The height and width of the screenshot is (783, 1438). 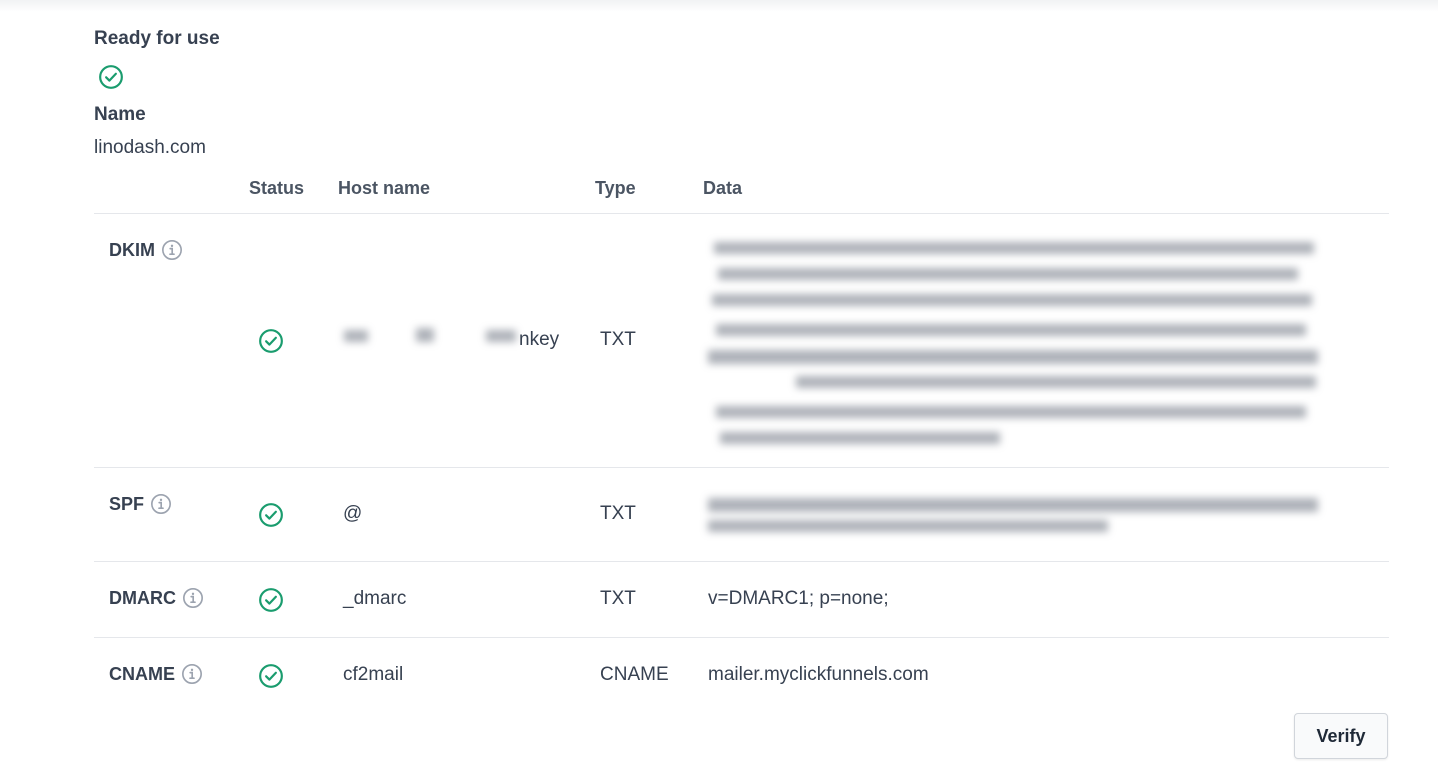 What do you see at coordinates (1341, 736) in the screenshot?
I see `verify-button: Verify` at bounding box center [1341, 736].